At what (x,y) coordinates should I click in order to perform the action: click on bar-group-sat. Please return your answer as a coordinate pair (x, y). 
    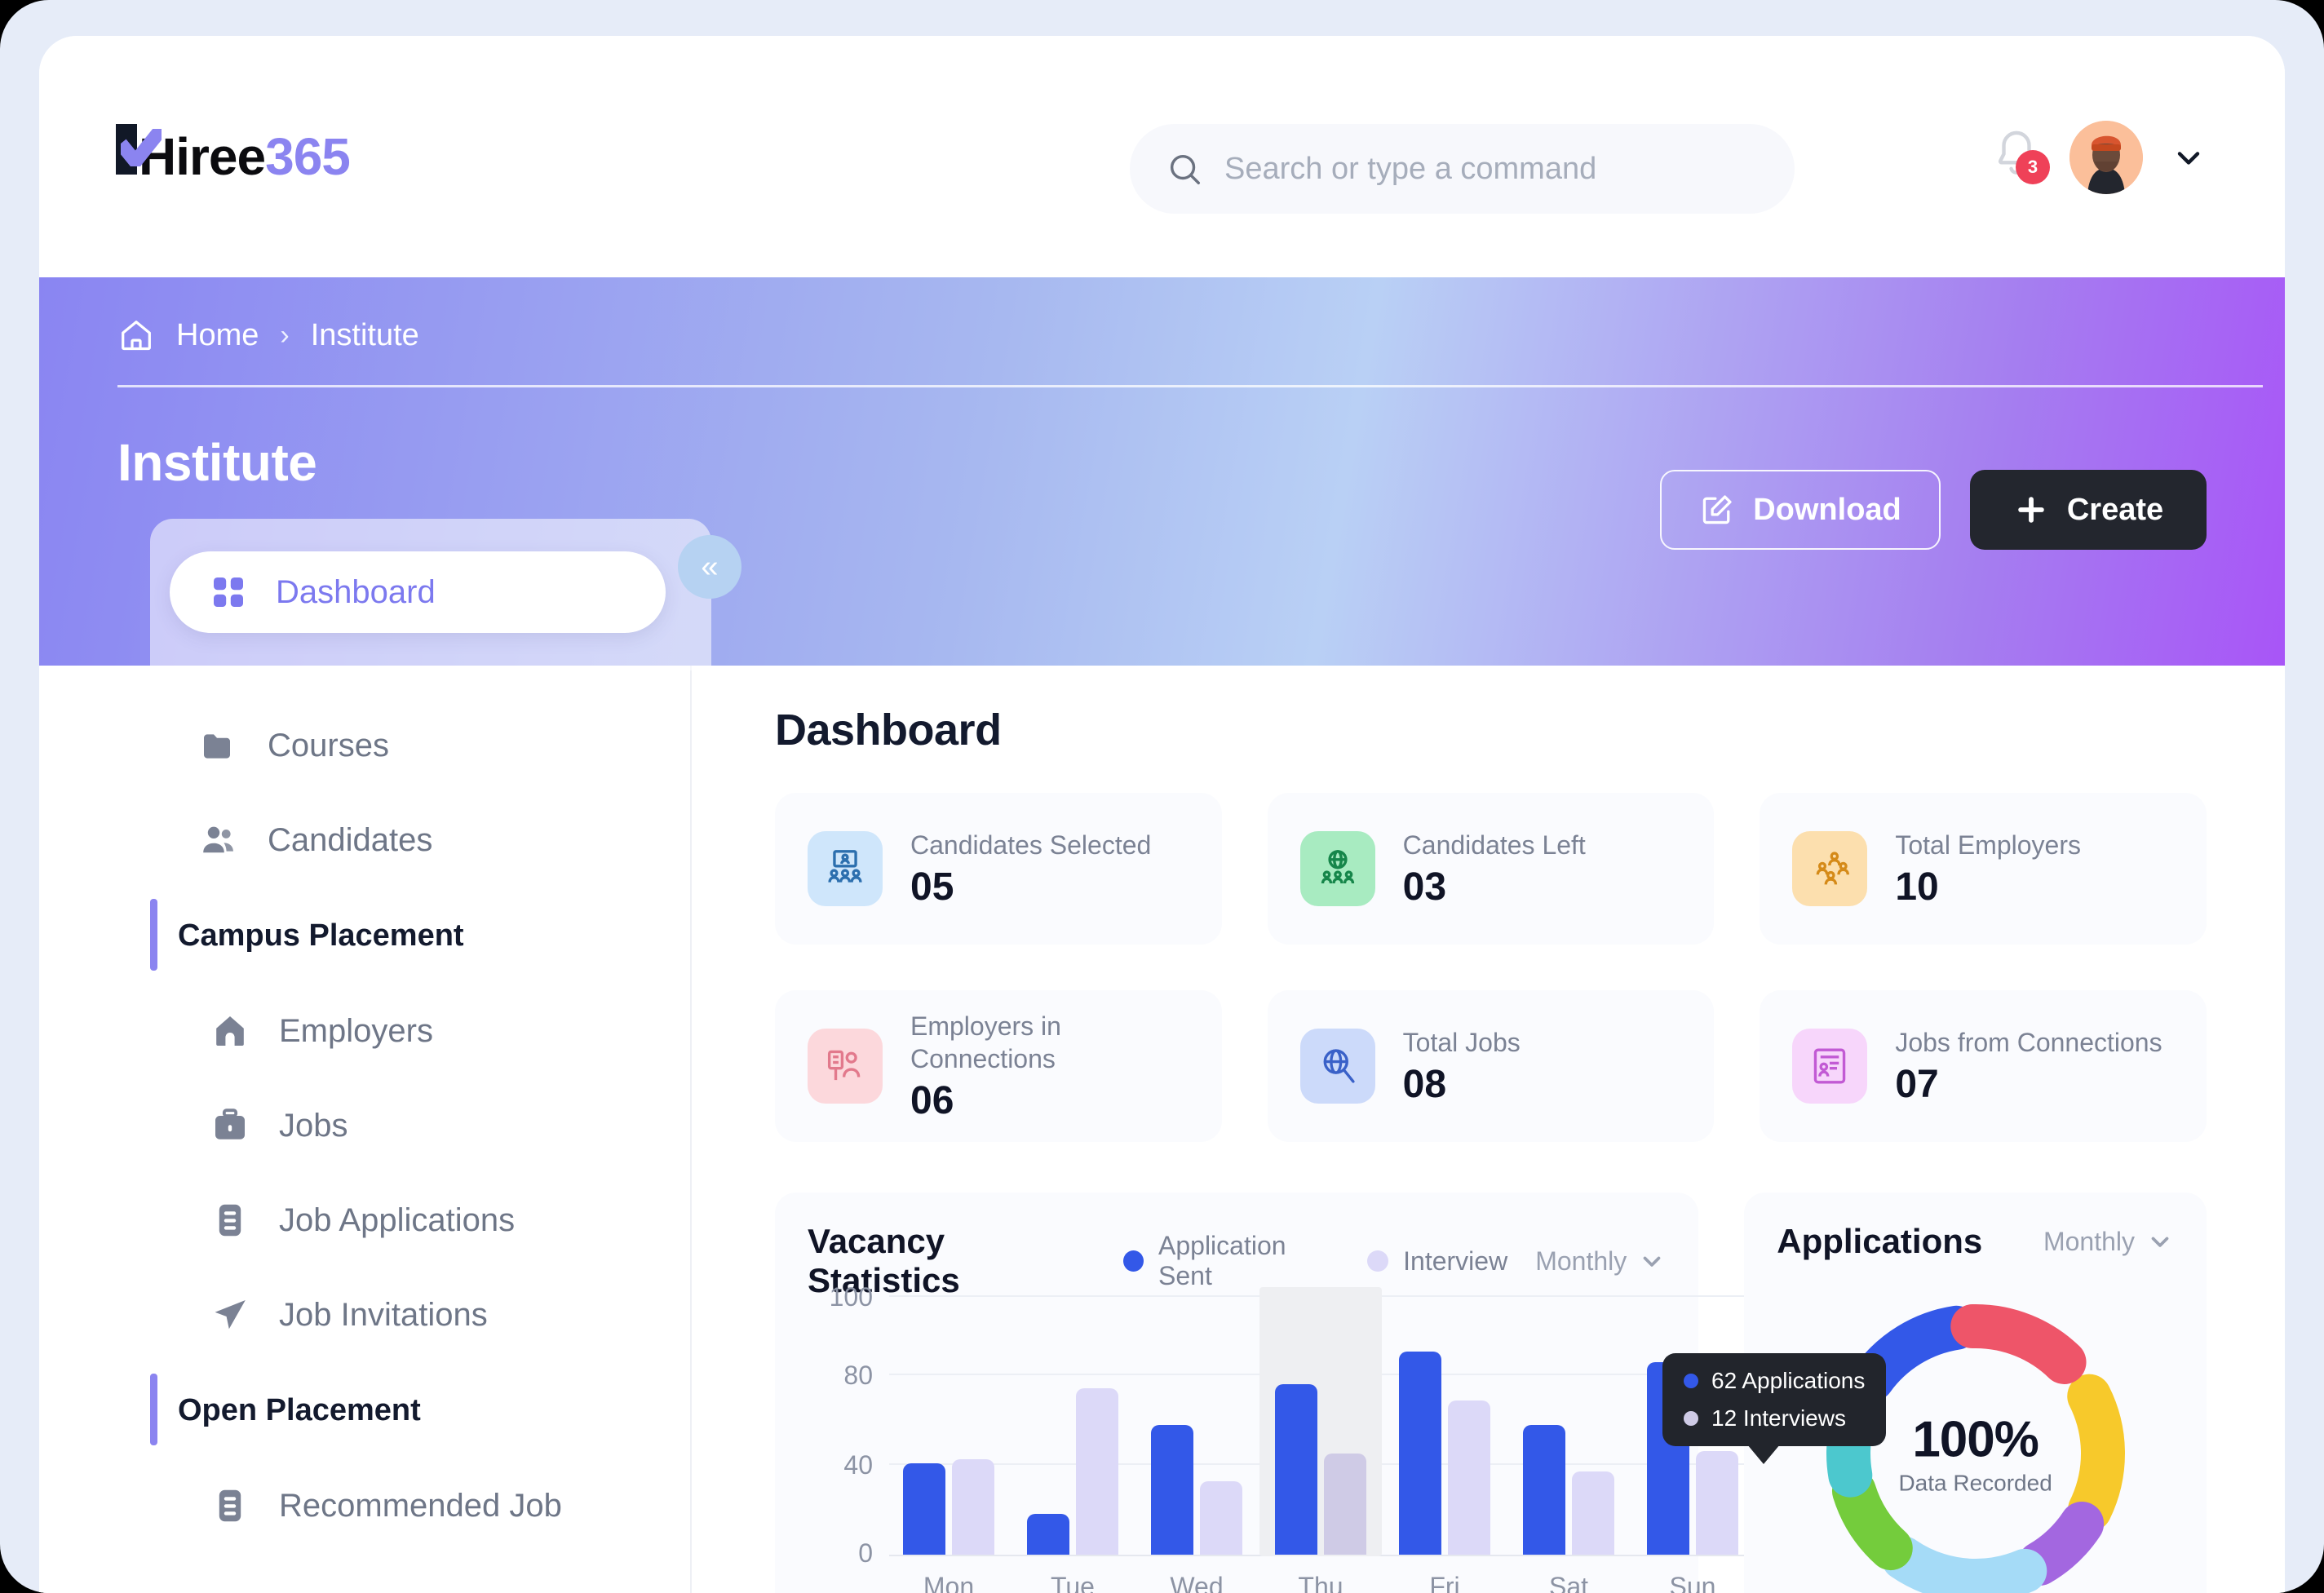
    Looking at the image, I should click on (1569, 1490).